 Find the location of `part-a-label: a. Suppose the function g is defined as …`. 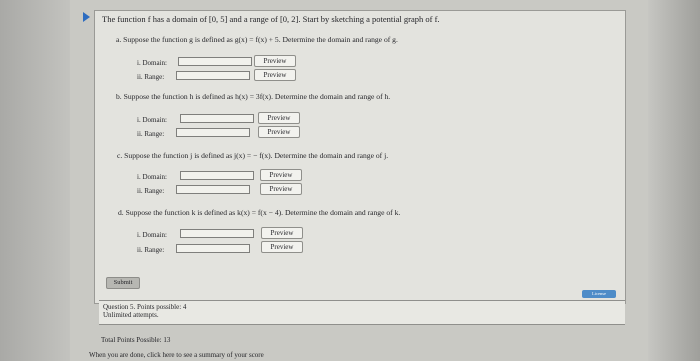

part-a-label: a. Suppose the function g is defined as … is located at coordinates (257, 39).